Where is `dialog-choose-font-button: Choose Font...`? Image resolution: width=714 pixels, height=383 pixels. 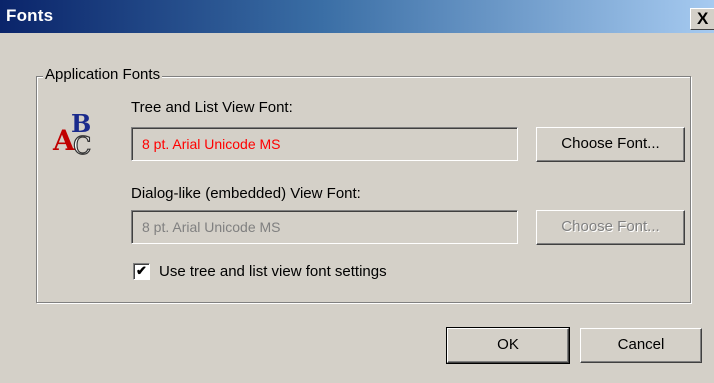
dialog-choose-font-button: Choose Font... is located at coordinates (610, 227).